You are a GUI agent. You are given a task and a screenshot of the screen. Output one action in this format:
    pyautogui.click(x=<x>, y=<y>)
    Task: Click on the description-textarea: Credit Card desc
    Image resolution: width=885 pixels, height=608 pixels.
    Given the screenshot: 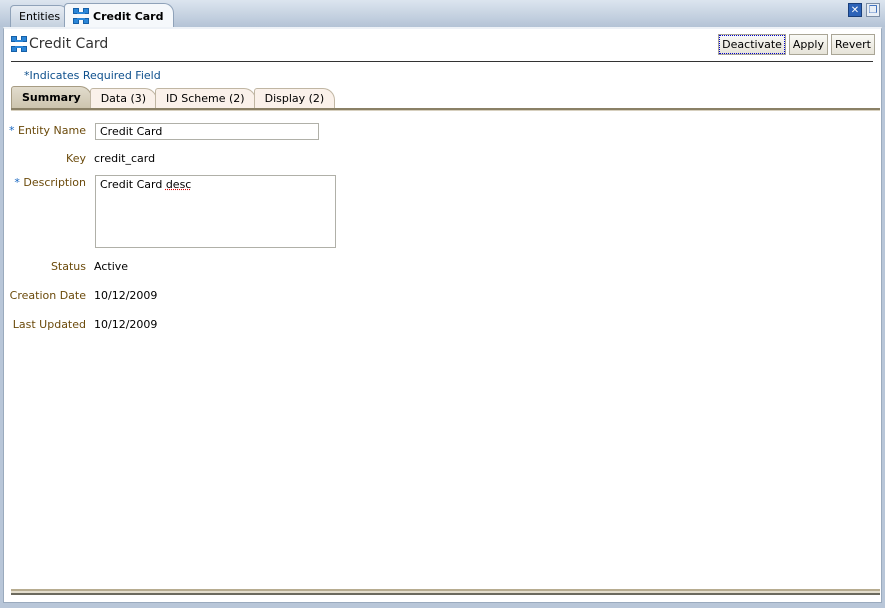 What is the action you would take?
    pyautogui.click(x=215, y=211)
    